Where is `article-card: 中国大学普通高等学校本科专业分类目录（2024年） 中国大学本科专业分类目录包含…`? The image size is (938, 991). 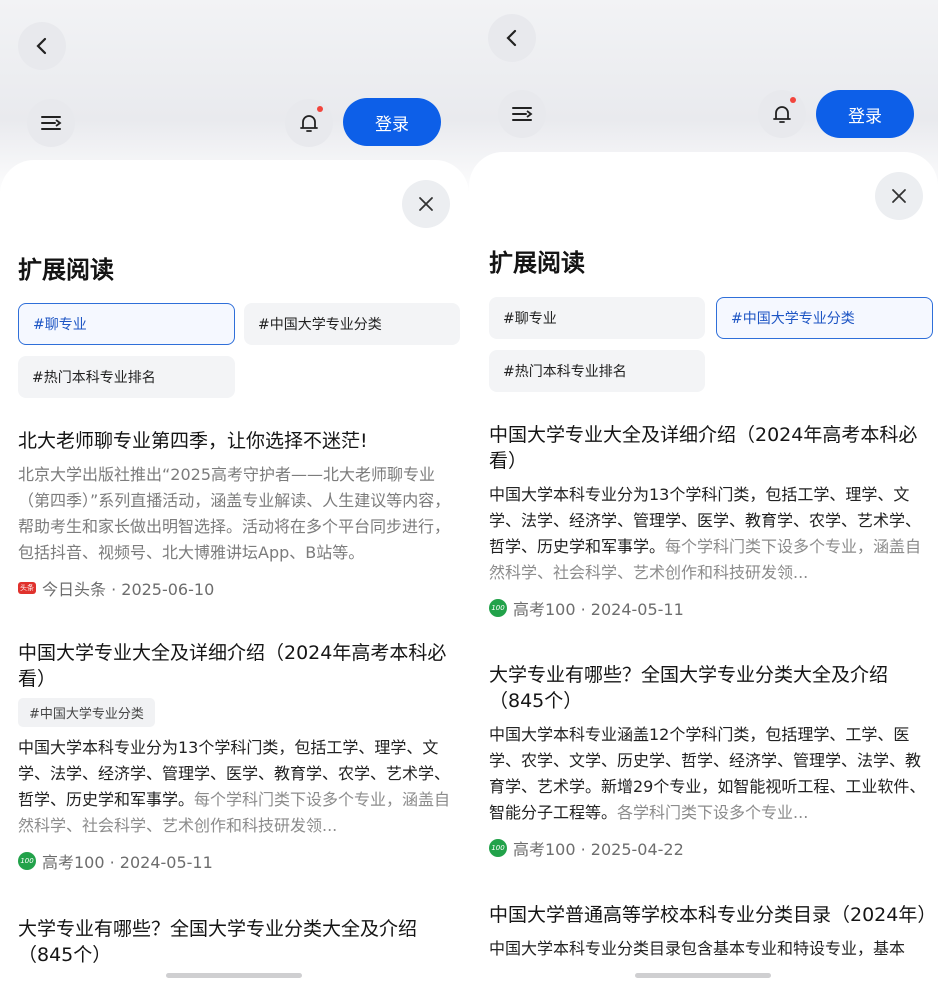
article-card: 中国大学普通高等学校本科专业分类目录（2024年） 中国大学本科专业分类目录包含… is located at coordinates (713, 932).